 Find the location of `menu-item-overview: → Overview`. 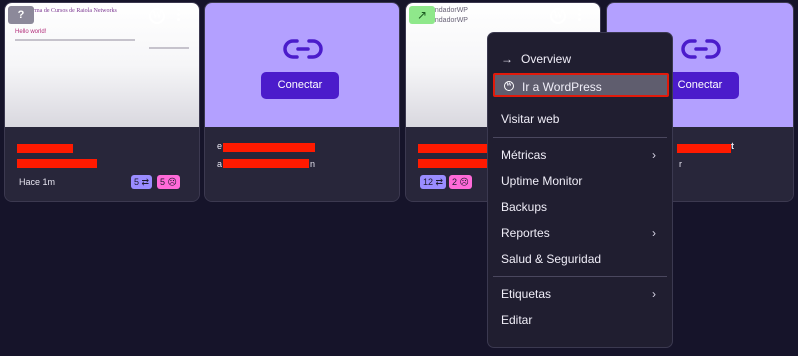

menu-item-overview: → Overview is located at coordinates (580, 59).